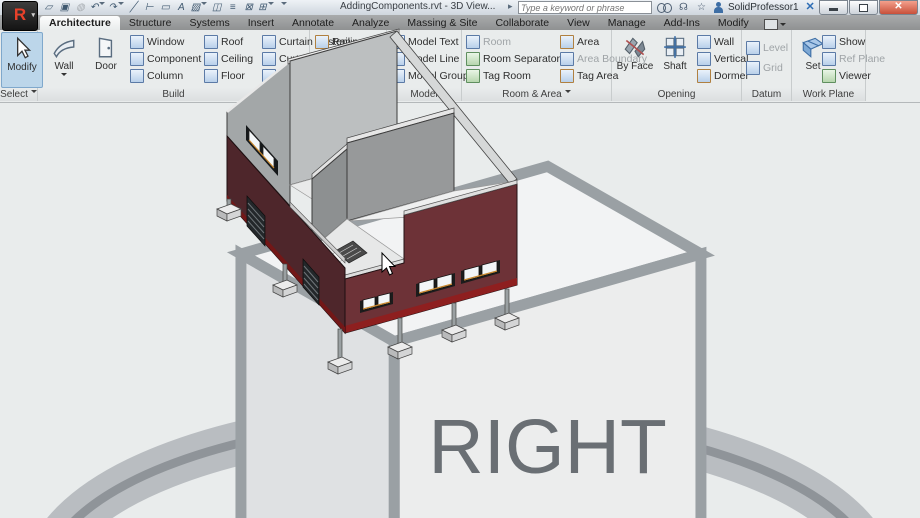  I want to click on viewer-button: Viewer, so click(846, 76).